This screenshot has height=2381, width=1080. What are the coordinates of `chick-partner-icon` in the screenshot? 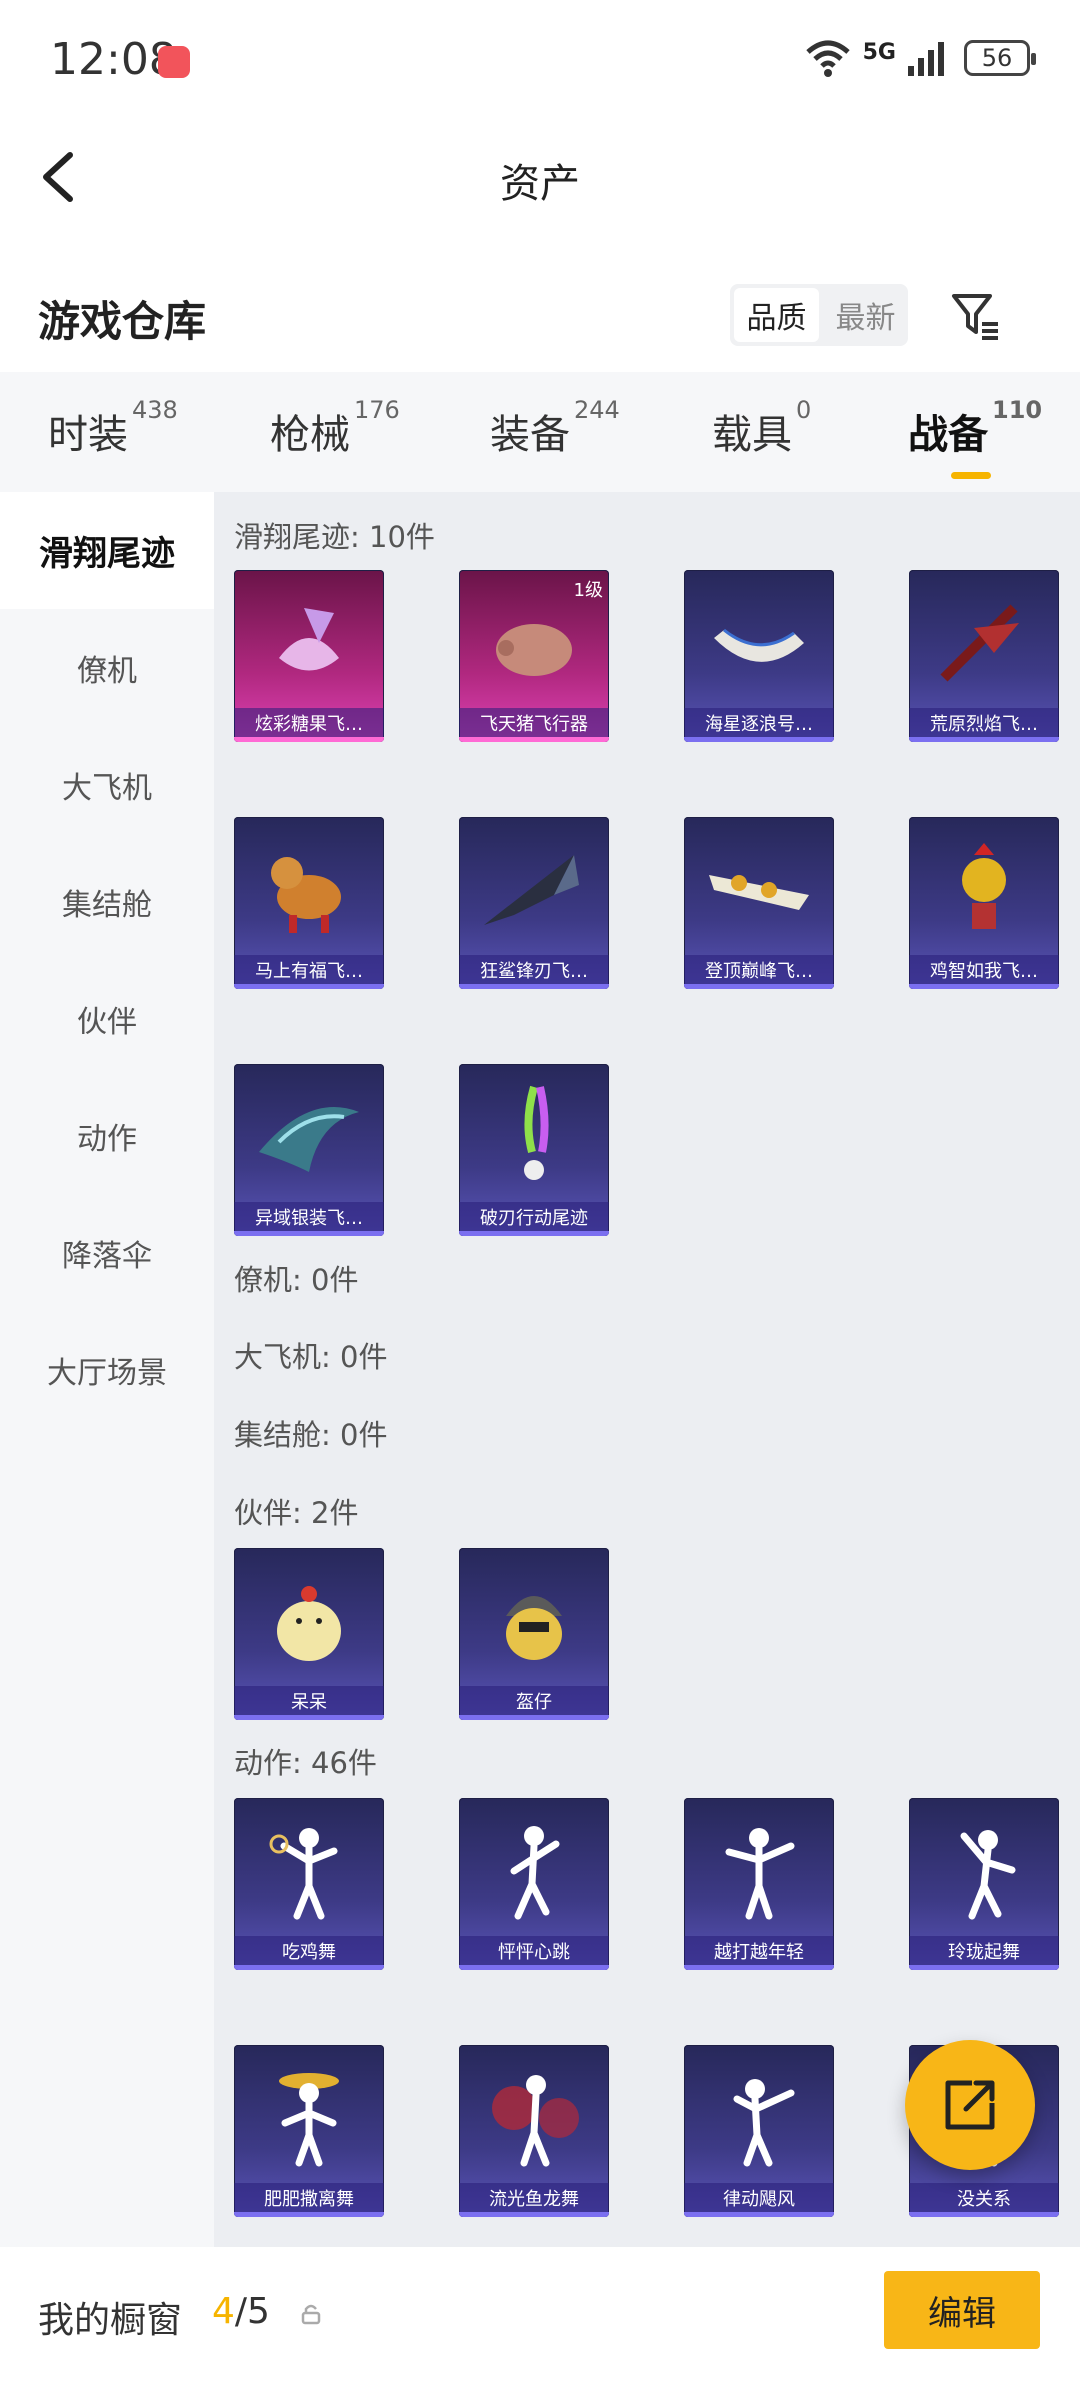 It's located at (309, 1623).